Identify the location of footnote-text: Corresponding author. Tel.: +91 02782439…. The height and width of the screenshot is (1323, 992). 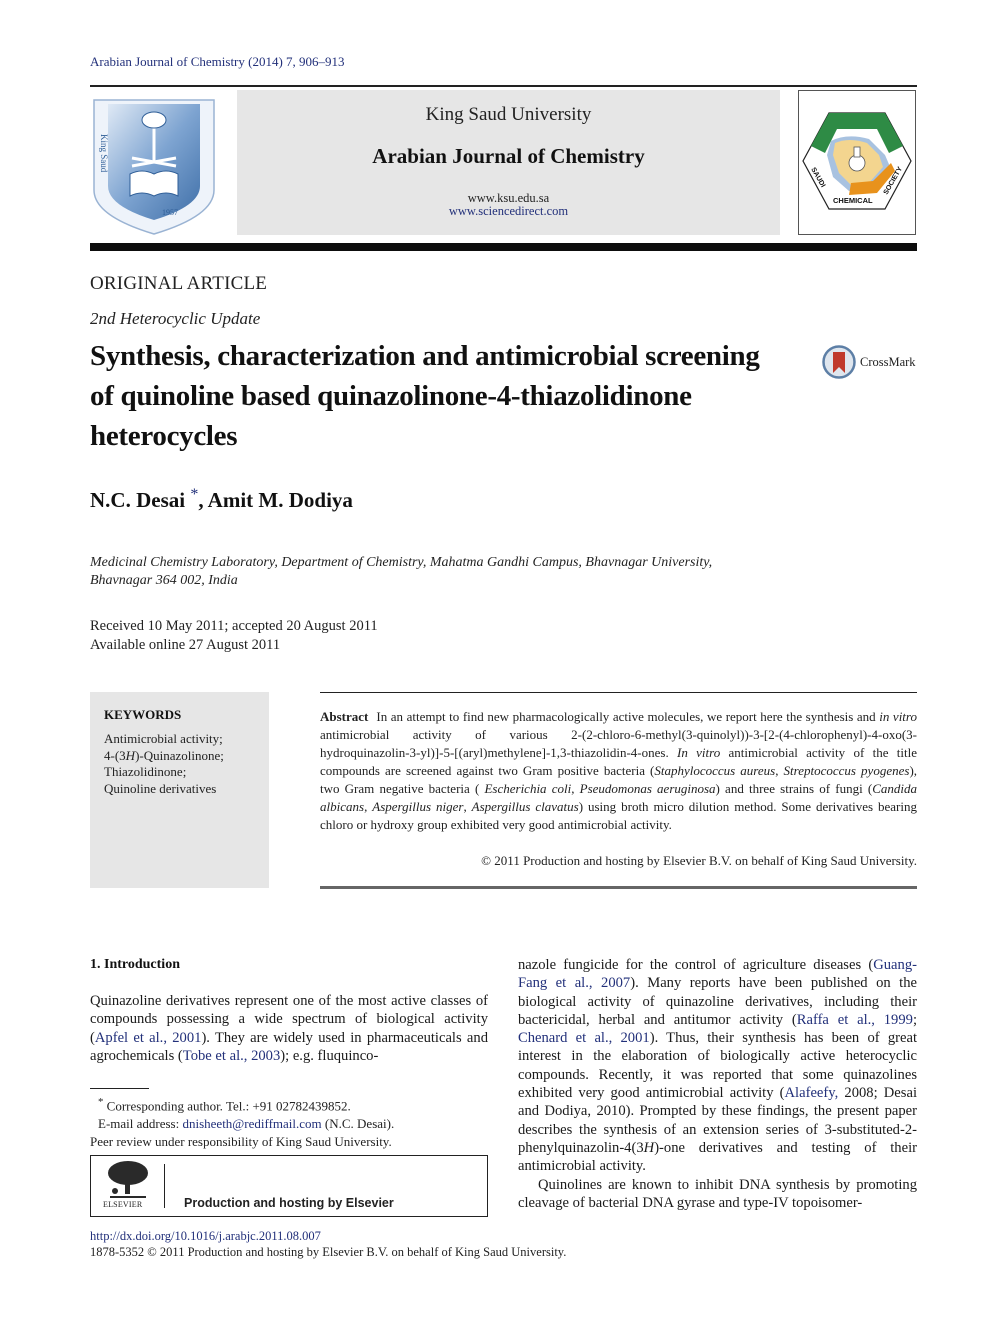
(228, 1106).